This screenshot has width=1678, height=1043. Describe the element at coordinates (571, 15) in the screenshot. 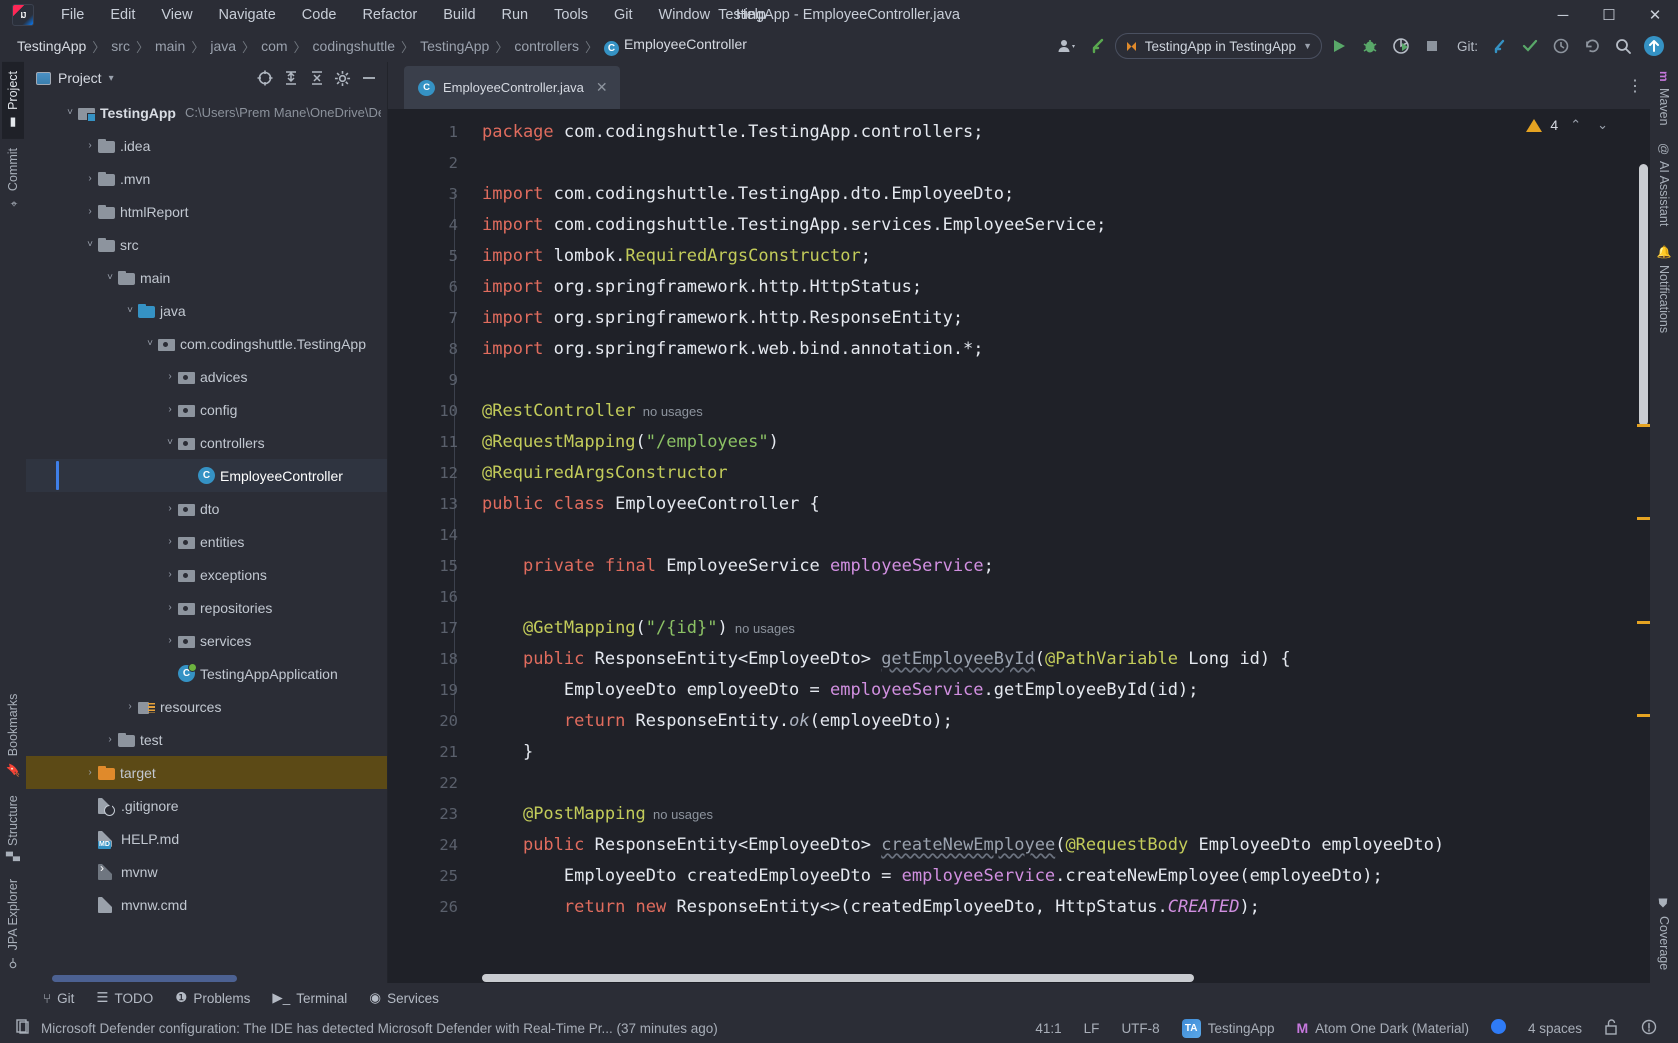

I see `menu-item-tools: Tools` at that location.